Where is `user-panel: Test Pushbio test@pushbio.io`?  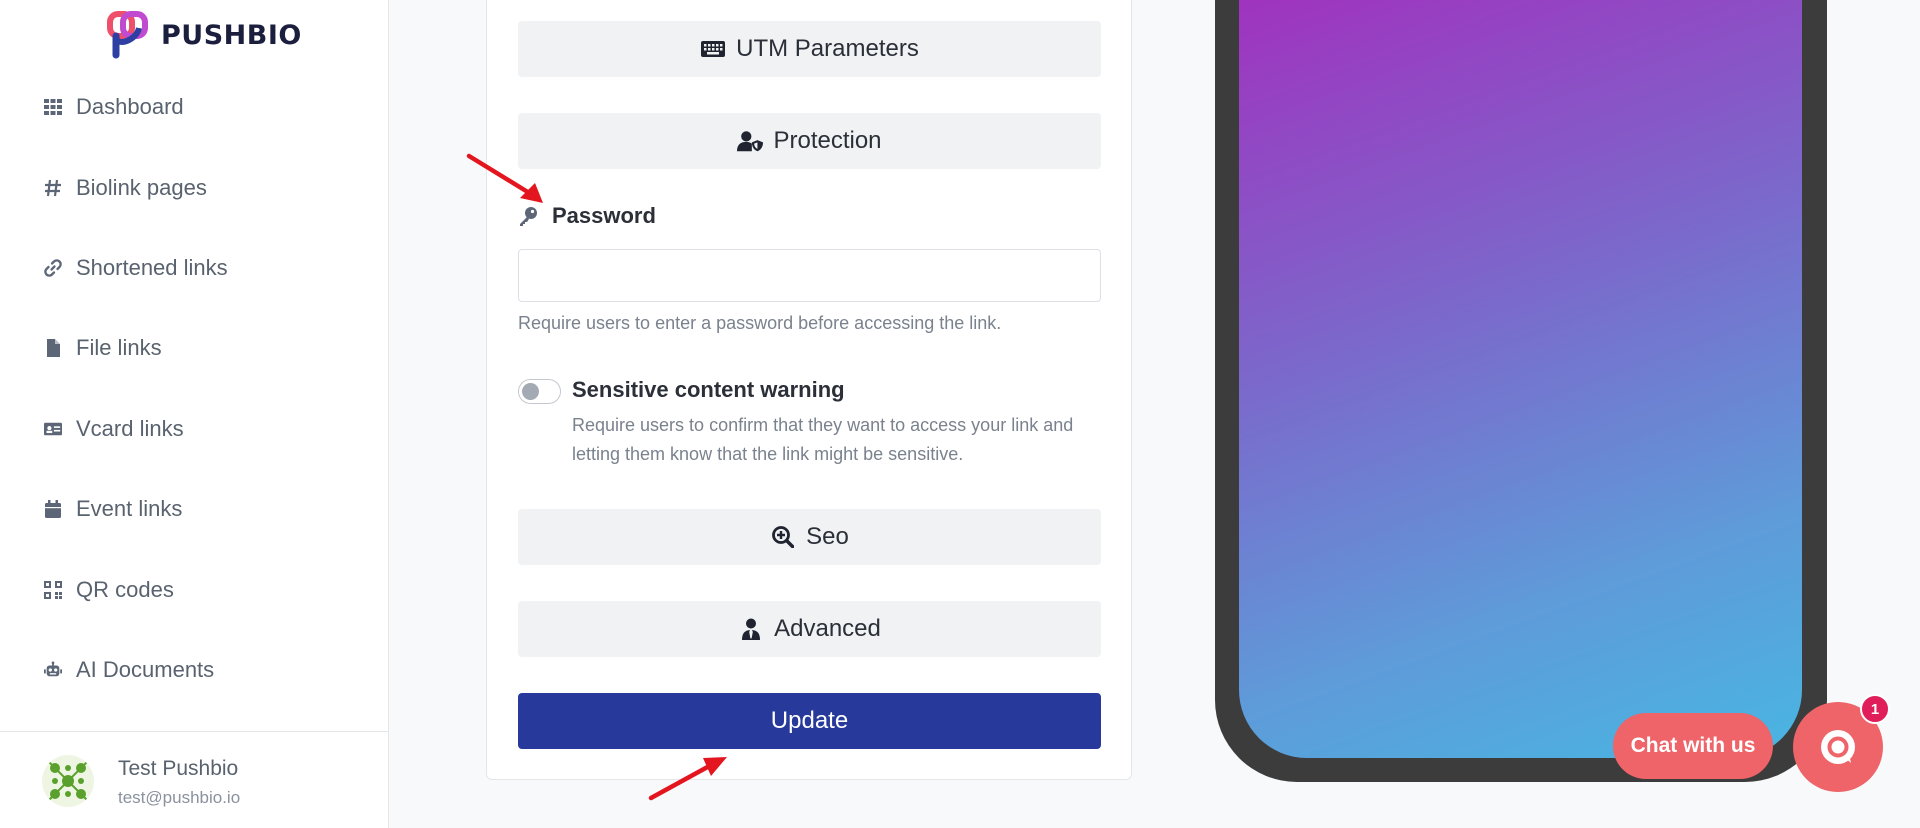 user-panel: Test Pushbio test@pushbio.io is located at coordinates (194, 779).